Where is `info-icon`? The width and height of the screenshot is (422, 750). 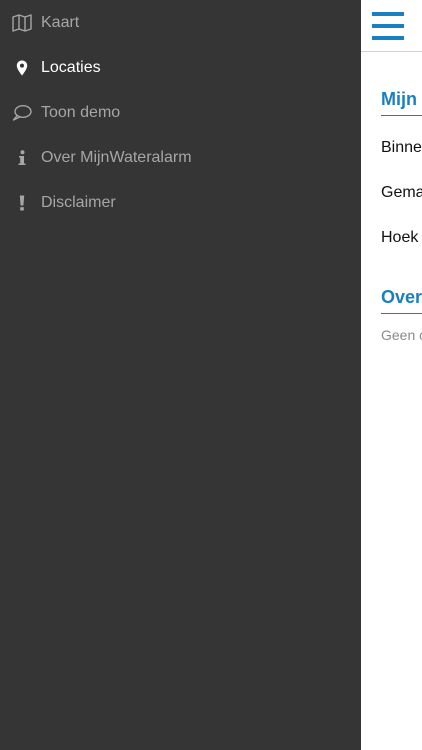 info-icon is located at coordinates (22, 158).